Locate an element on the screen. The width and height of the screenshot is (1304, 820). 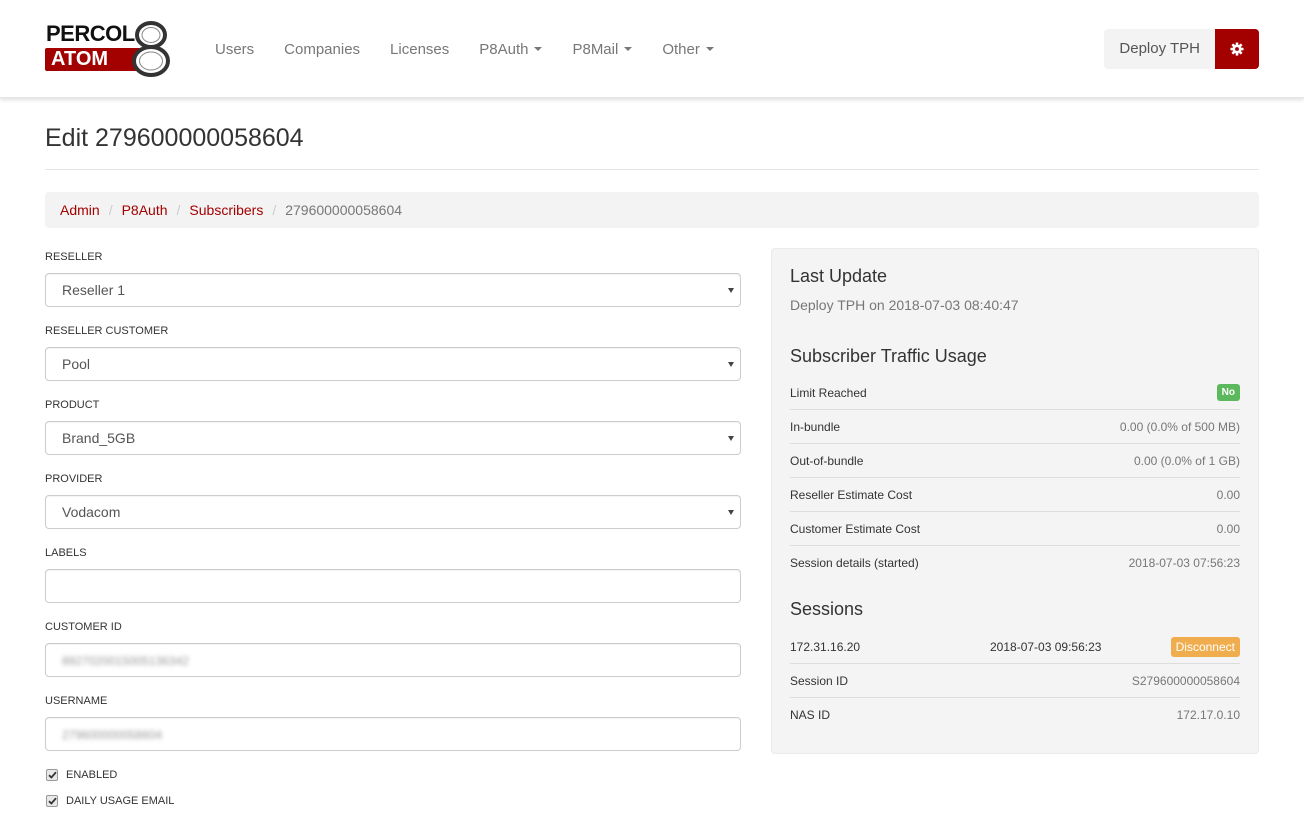
daily-usage-email-label: DAILY USAGE EMAIL is located at coordinates (120, 801).